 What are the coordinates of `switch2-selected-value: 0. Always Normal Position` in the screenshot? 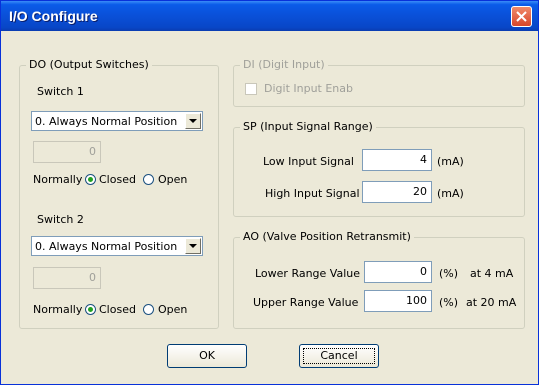 It's located at (106, 246).